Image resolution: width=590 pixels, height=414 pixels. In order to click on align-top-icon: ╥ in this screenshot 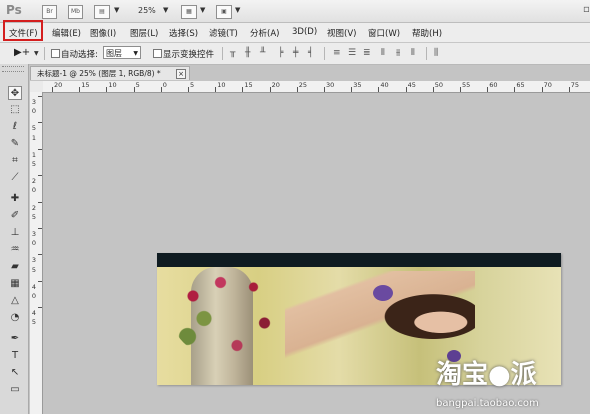, I will do `click(235, 53)`.